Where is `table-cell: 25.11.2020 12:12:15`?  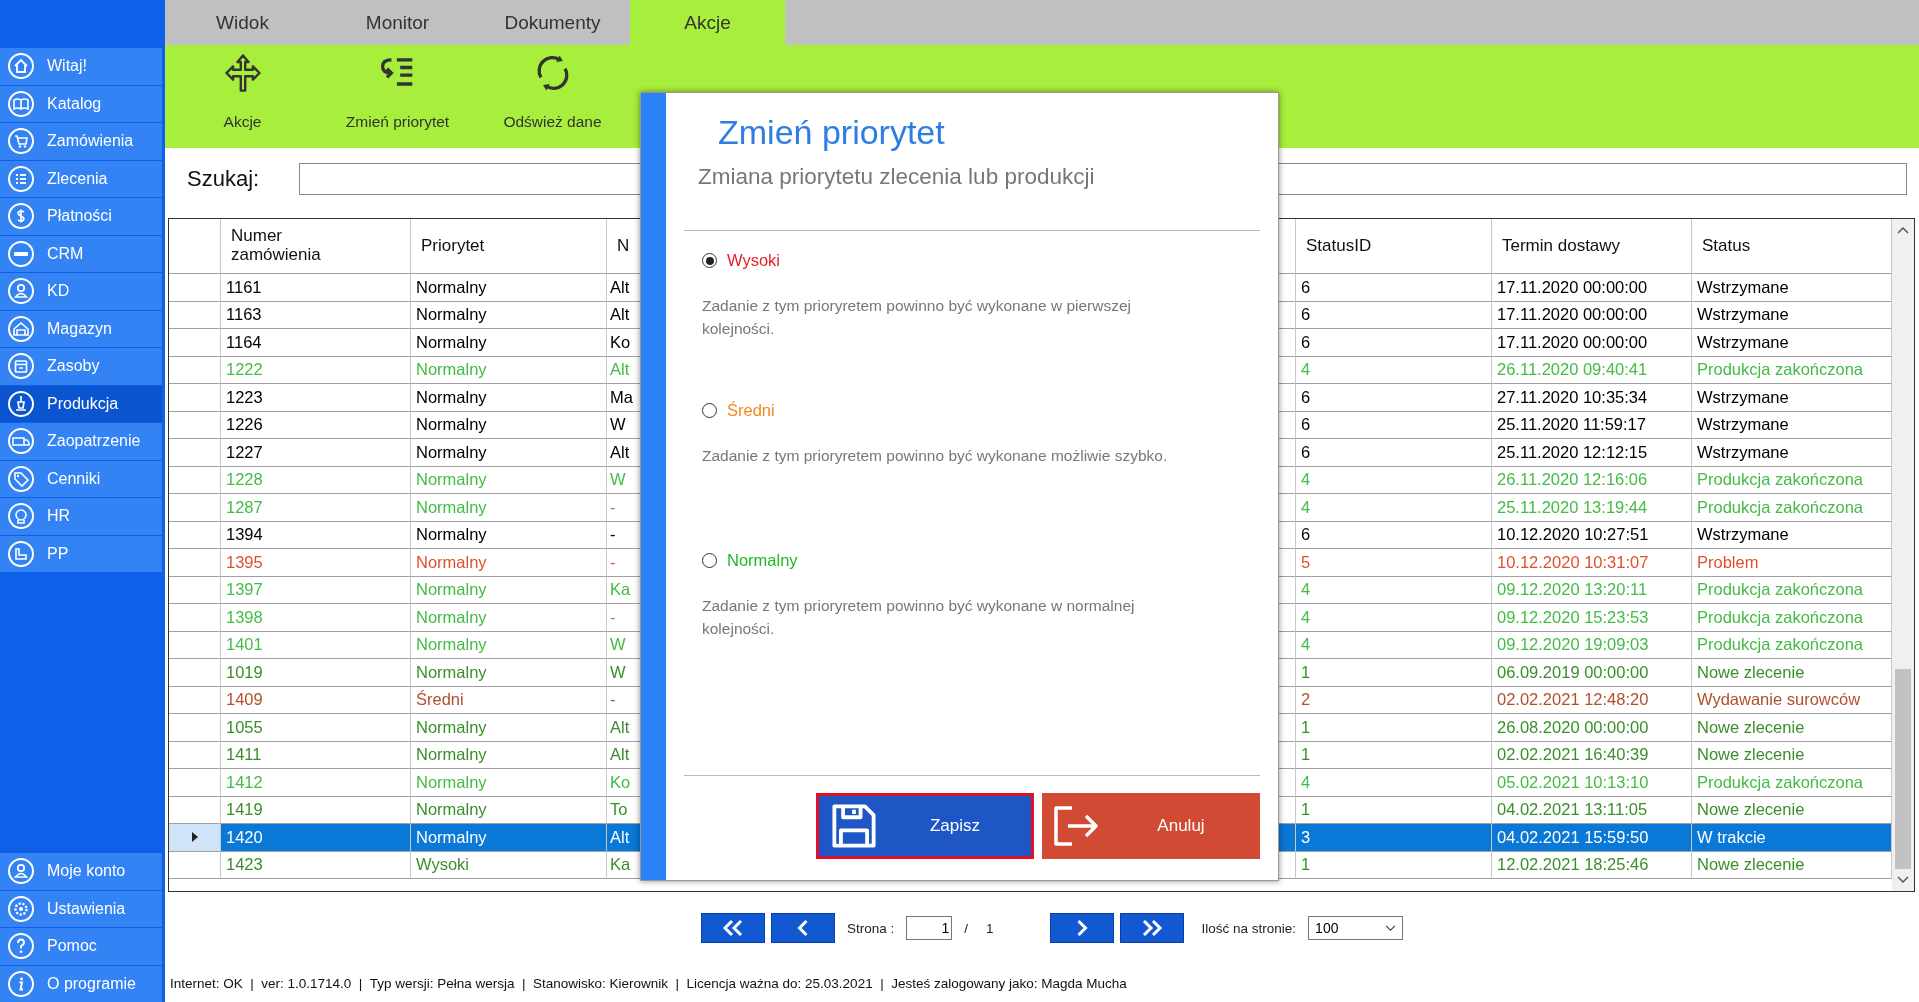 table-cell: 25.11.2020 12:12:15 is located at coordinates (1592, 453).